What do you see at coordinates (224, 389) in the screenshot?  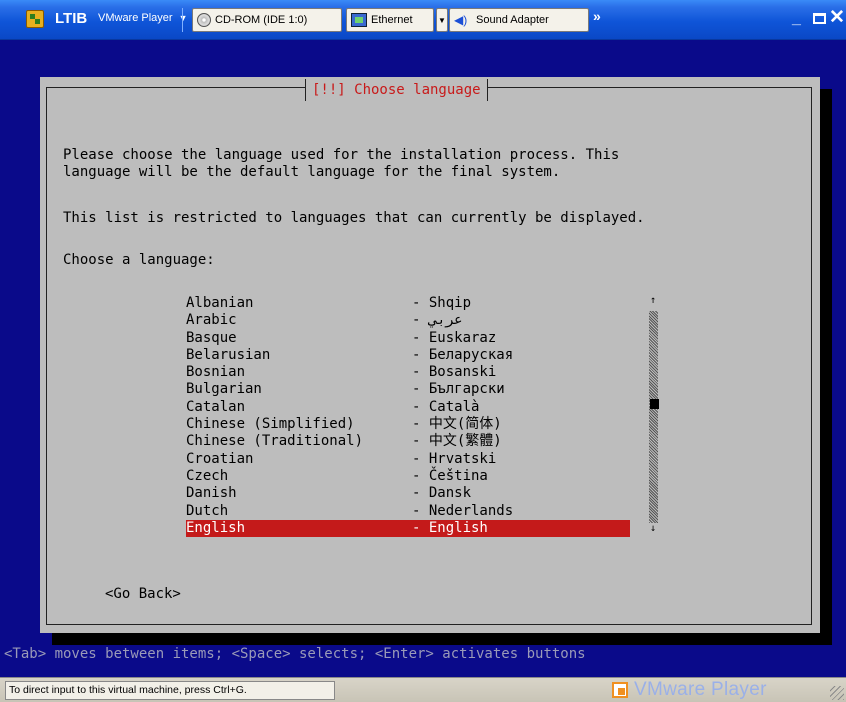 I see `language-name: Bulgarian` at bounding box center [224, 389].